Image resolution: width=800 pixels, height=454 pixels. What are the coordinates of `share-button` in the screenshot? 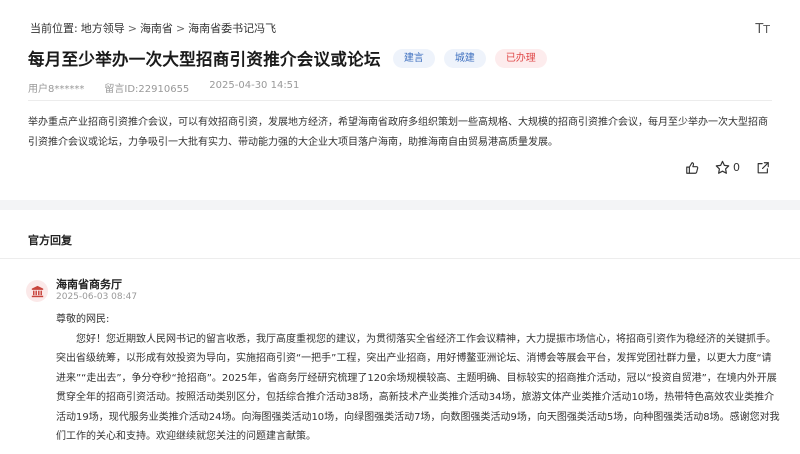 It's located at (763, 168).